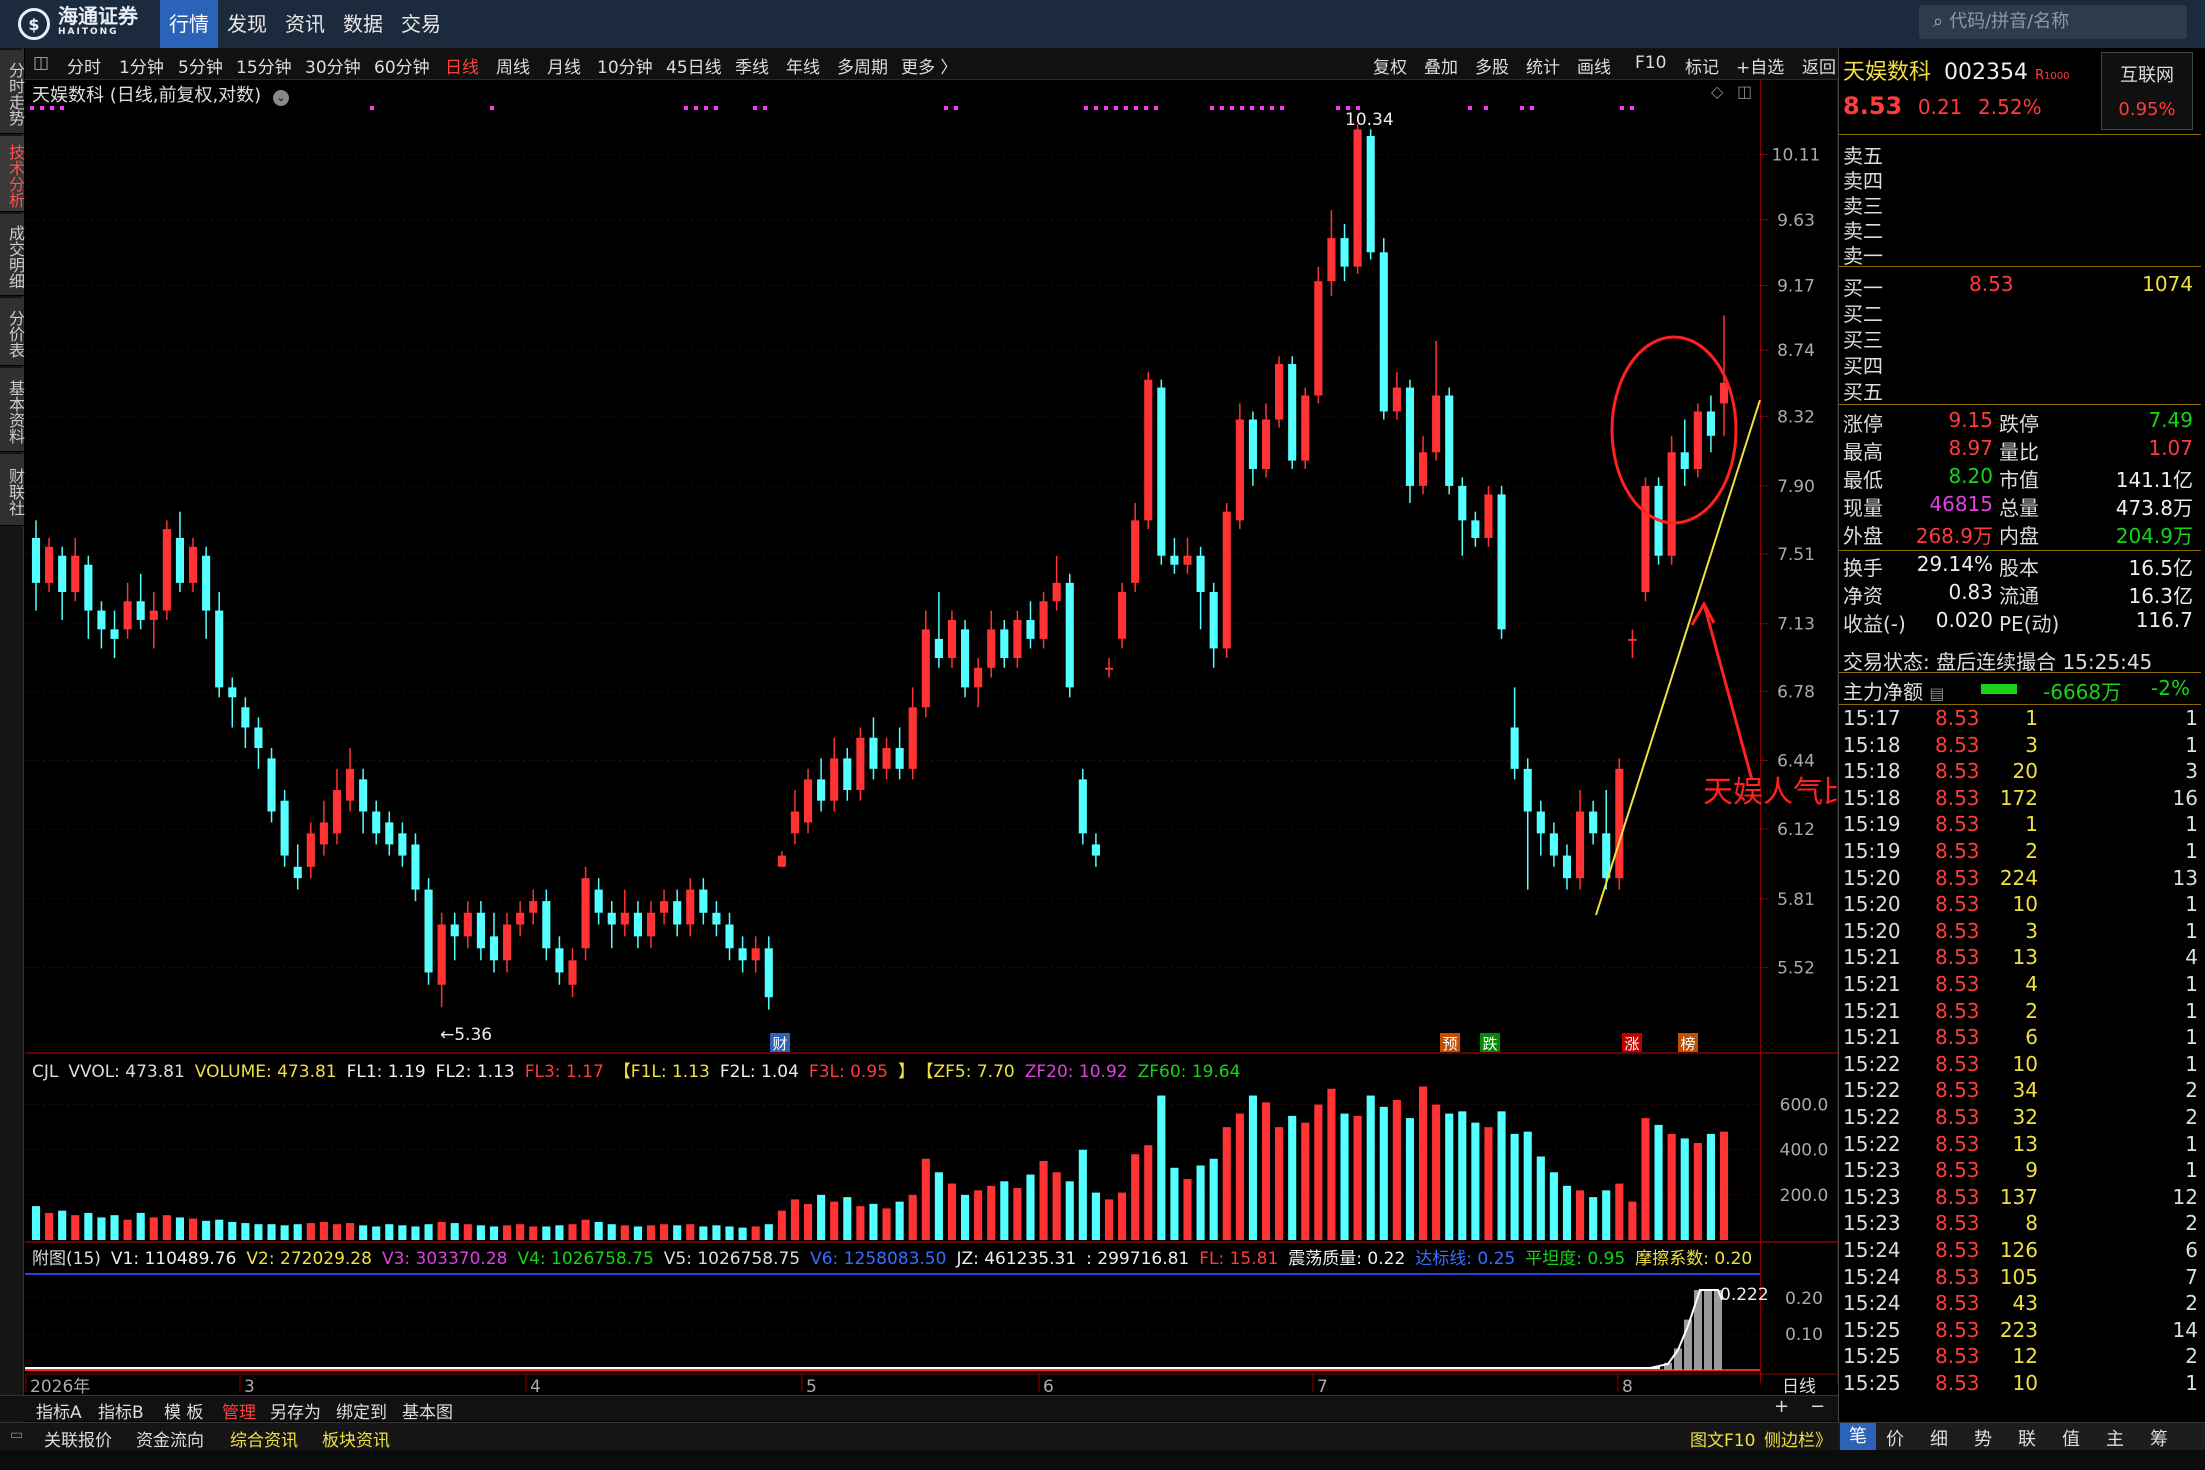 The width and height of the screenshot is (2205, 1470). What do you see at coordinates (2010, 107) in the screenshot?
I see `price-change-pct: 2.52%` at bounding box center [2010, 107].